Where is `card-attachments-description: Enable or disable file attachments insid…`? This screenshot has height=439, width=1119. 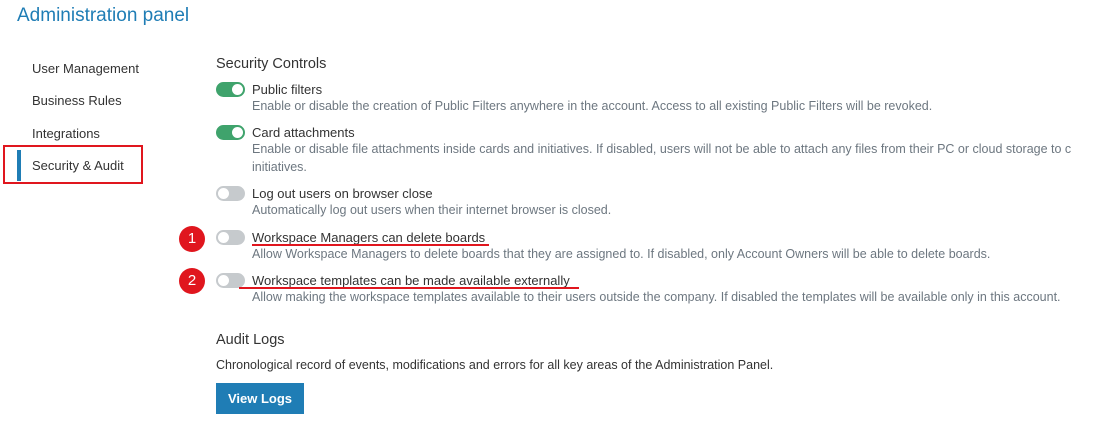 card-attachments-description: Enable or disable file attachments insid… is located at coordinates (662, 149).